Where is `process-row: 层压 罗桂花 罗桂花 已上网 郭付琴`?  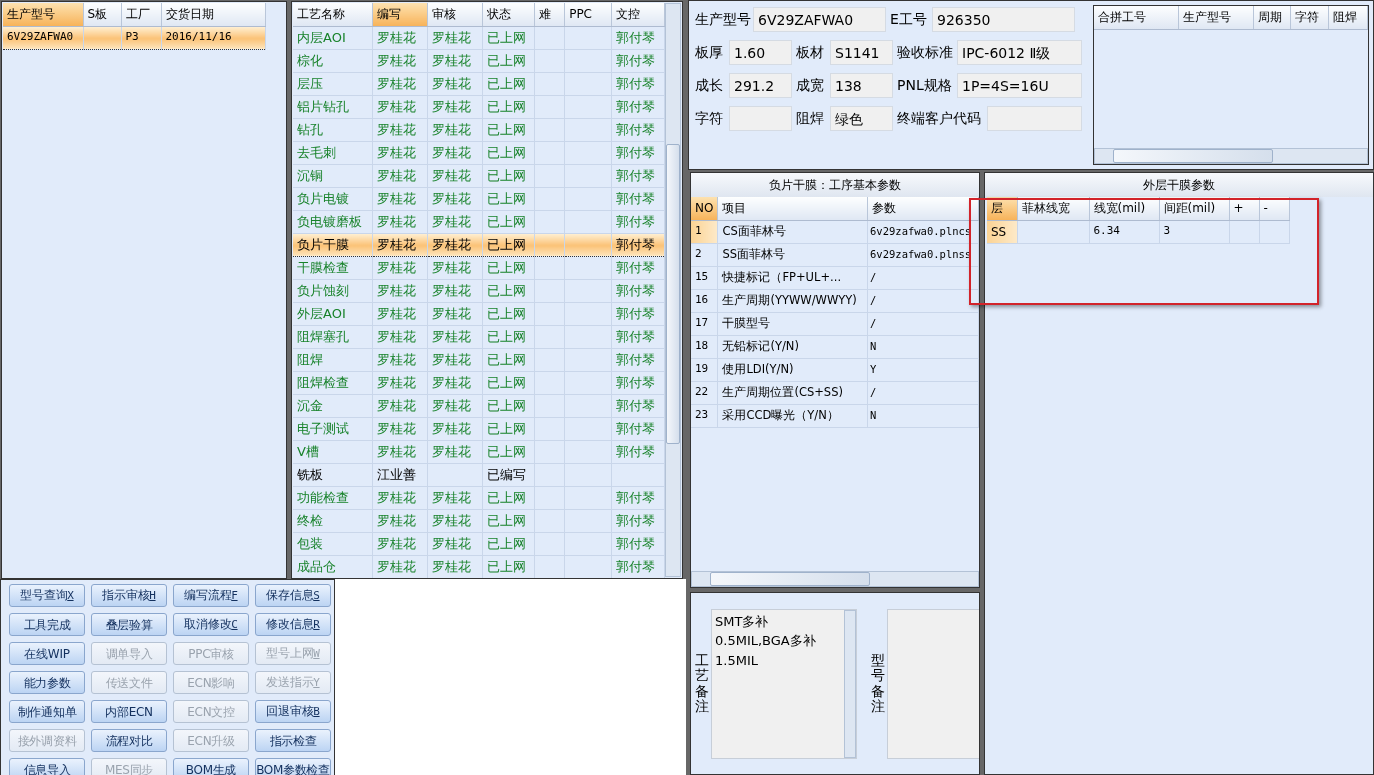 process-row: 层压 罗桂花 罗桂花 已上网 郭付琴 is located at coordinates (479, 83).